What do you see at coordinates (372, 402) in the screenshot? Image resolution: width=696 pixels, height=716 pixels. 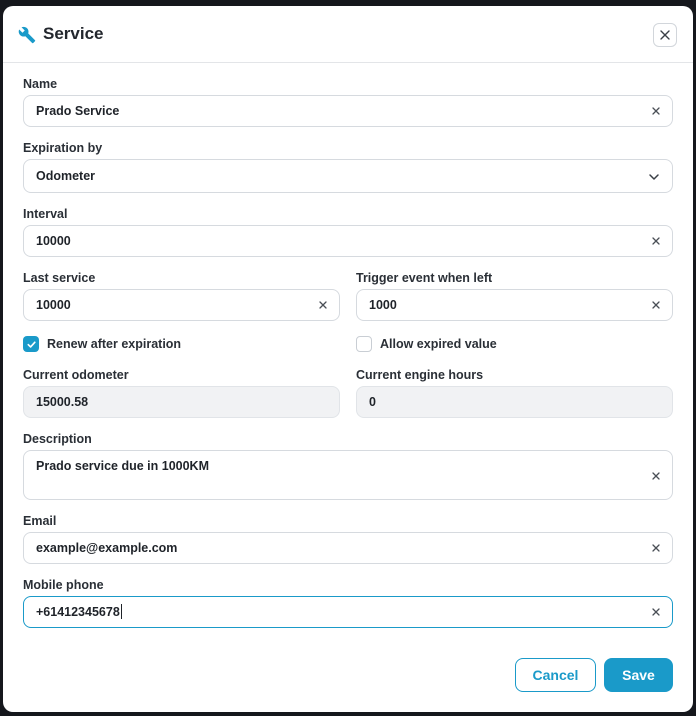 I see `current-engine-hours-value: 0` at bounding box center [372, 402].